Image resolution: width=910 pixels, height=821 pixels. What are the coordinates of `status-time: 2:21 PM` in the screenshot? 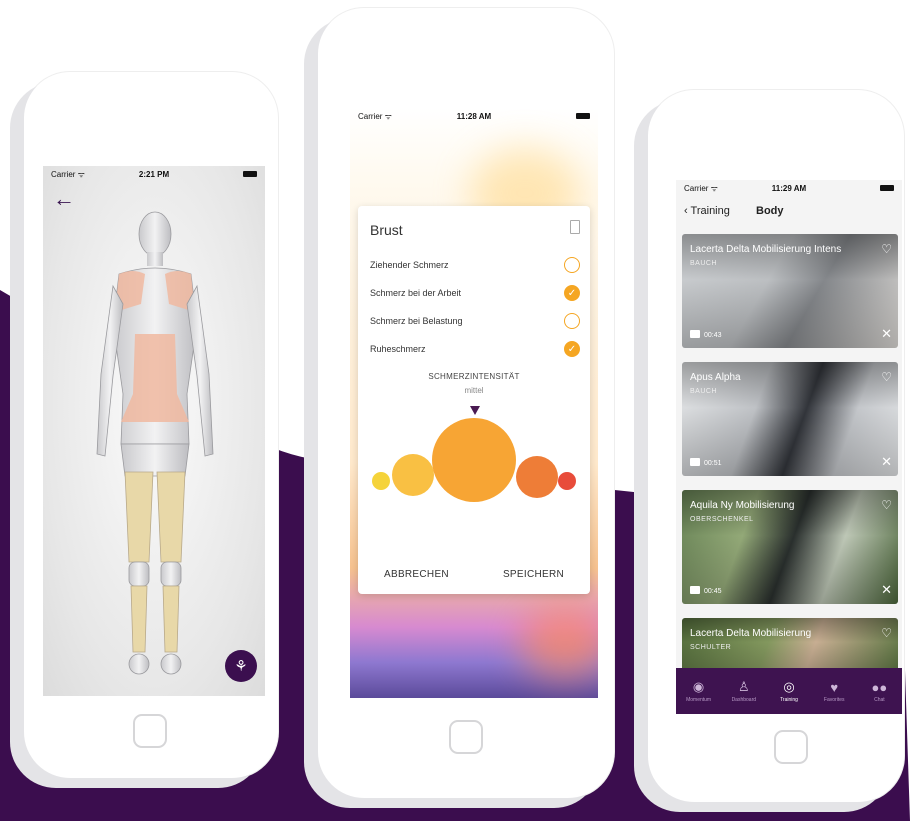 It's located at (154, 174).